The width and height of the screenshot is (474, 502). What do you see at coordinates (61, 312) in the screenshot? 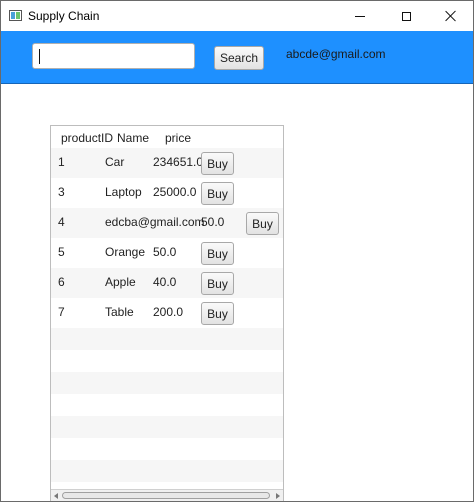
I see `cell-product-id: 7` at bounding box center [61, 312].